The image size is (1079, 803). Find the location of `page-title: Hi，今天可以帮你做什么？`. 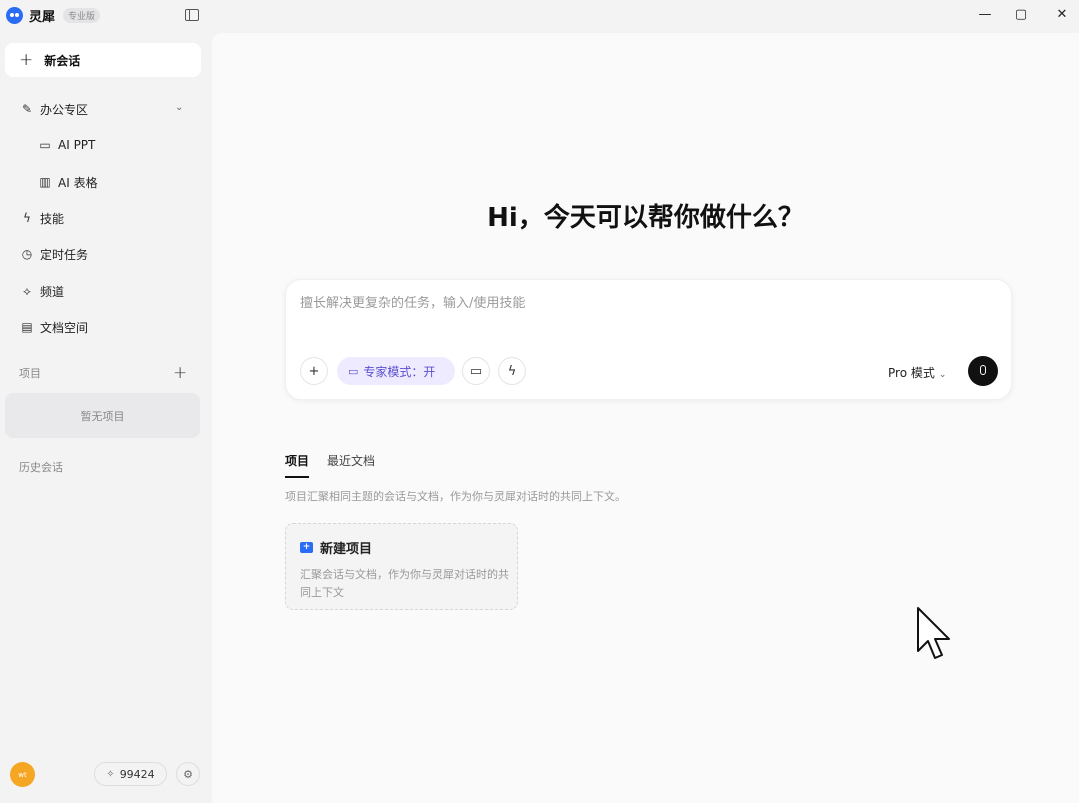

page-title: Hi，今天可以帮你做什么？ is located at coordinates (645, 218).